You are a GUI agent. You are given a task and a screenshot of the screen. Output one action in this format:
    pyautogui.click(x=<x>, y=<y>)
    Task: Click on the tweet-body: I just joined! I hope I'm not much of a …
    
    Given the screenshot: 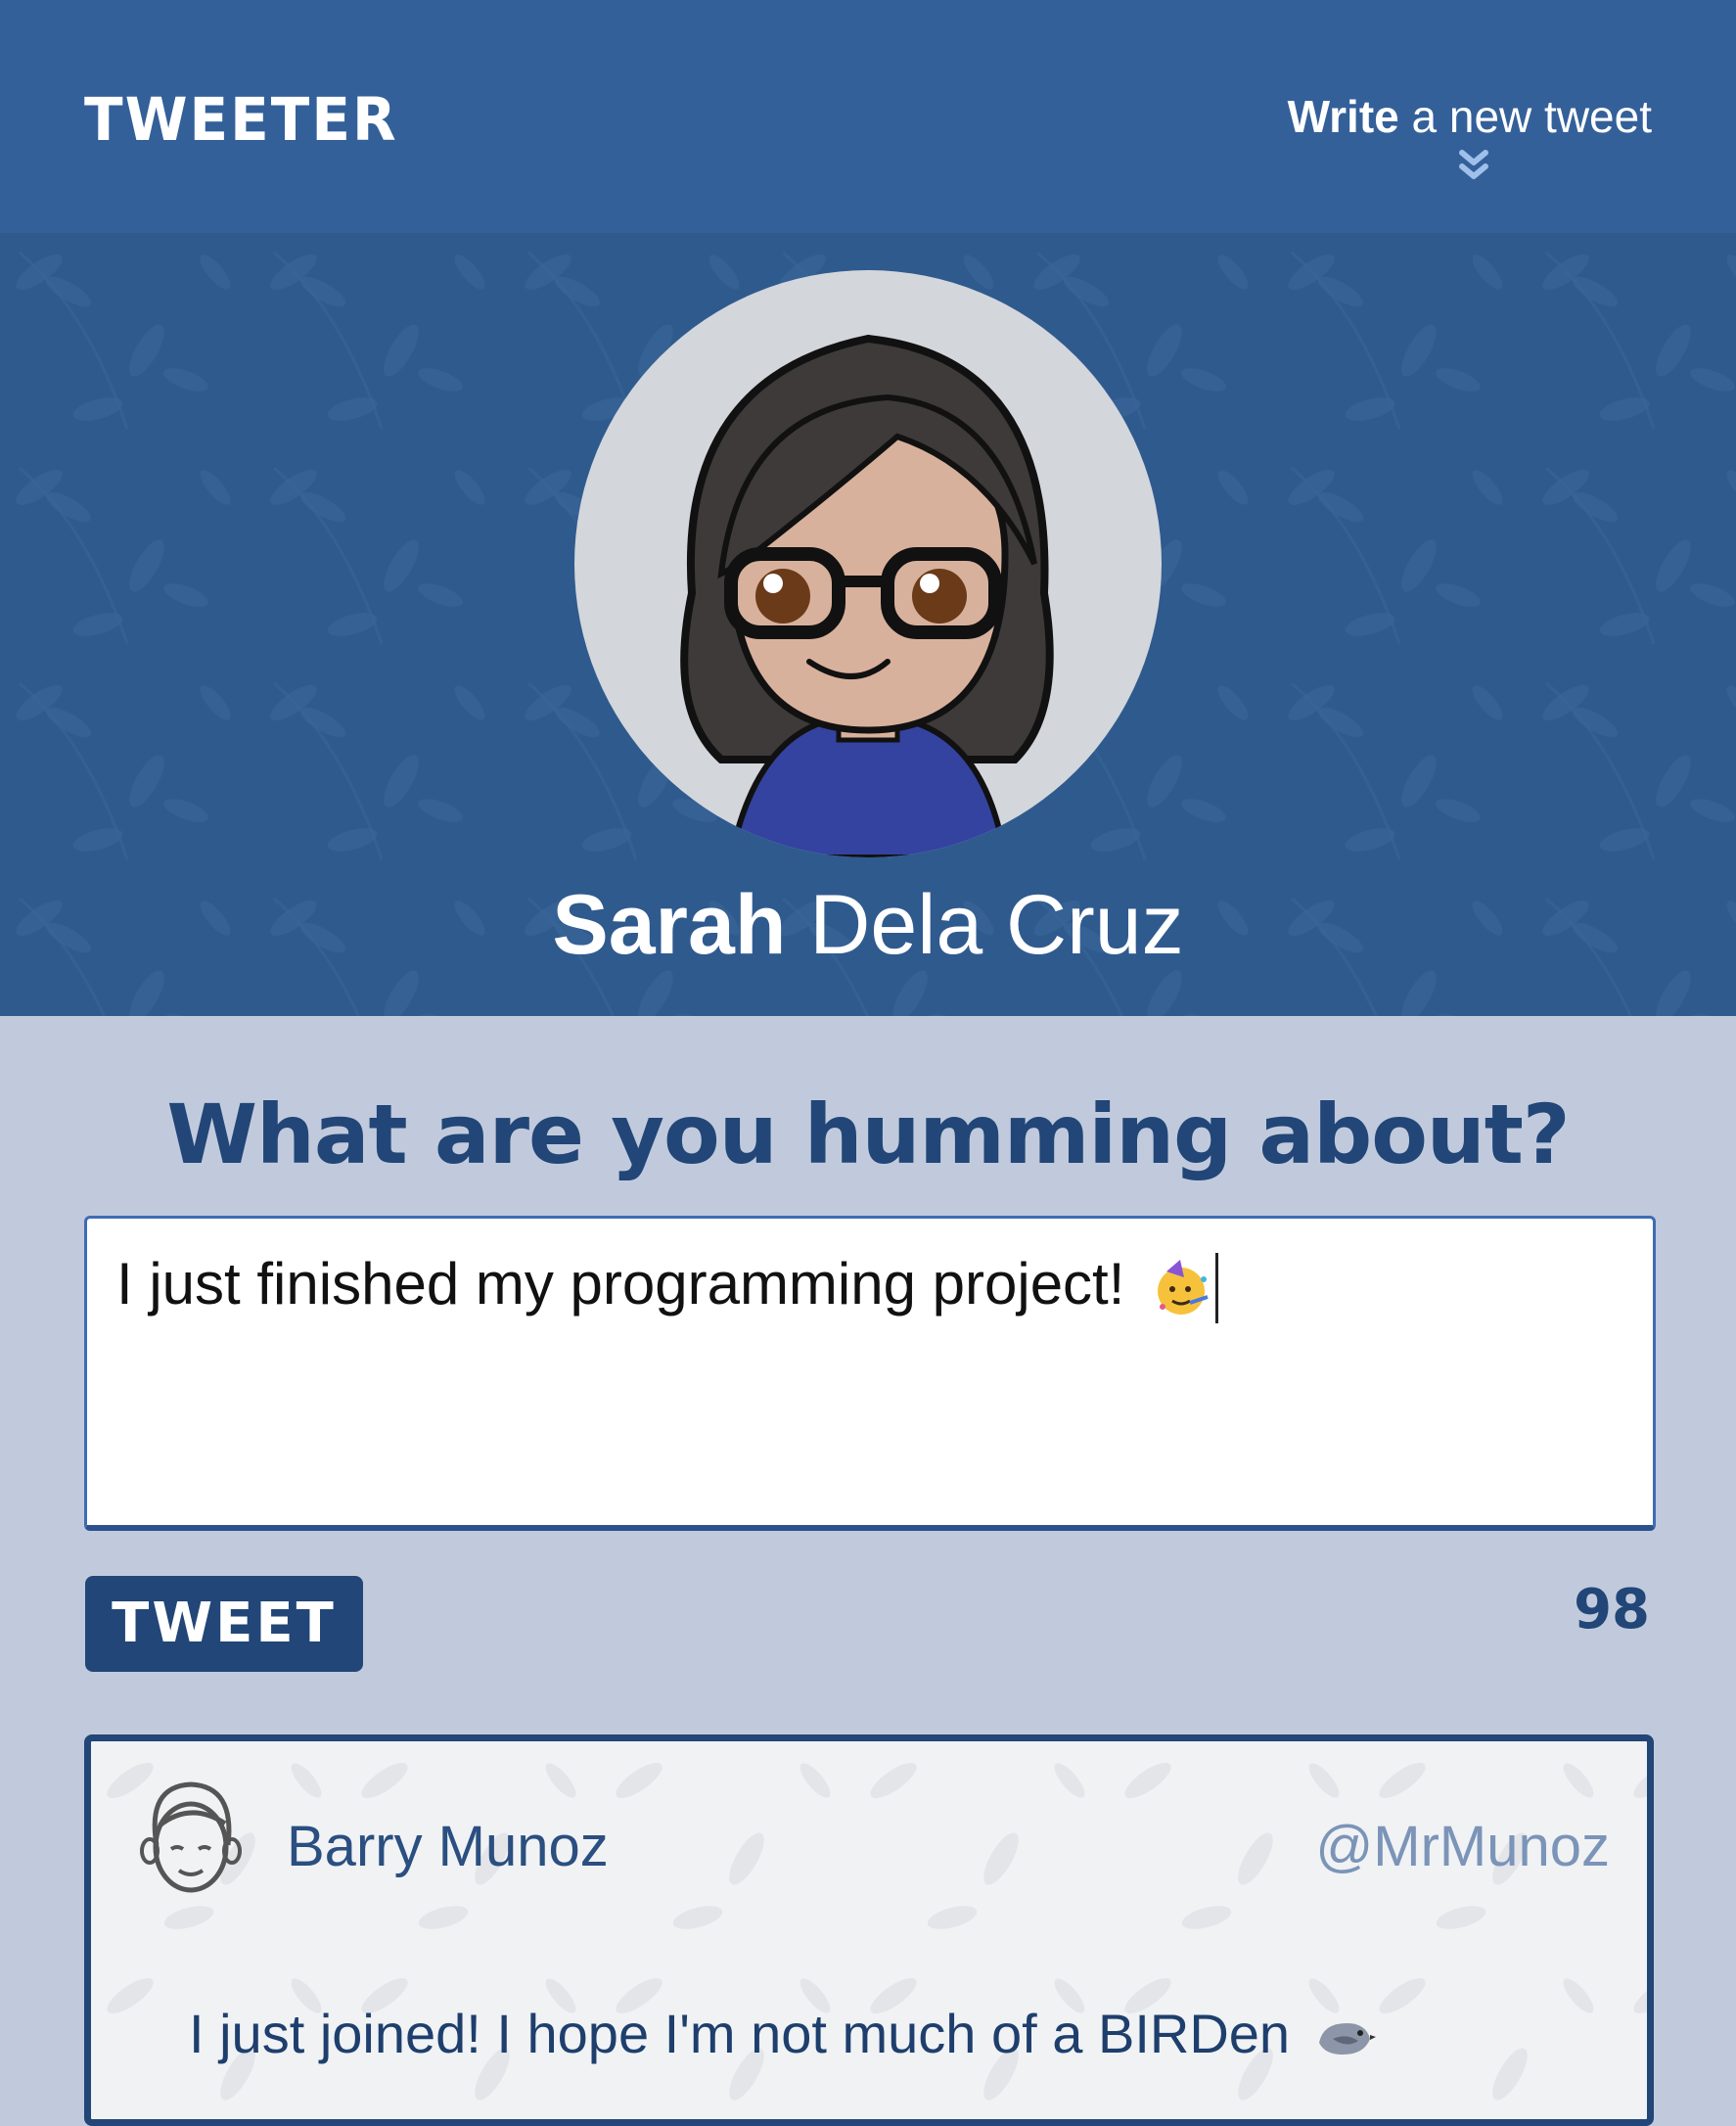 What is the action you would take?
    pyautogui.click(x=783, y=2033)
    